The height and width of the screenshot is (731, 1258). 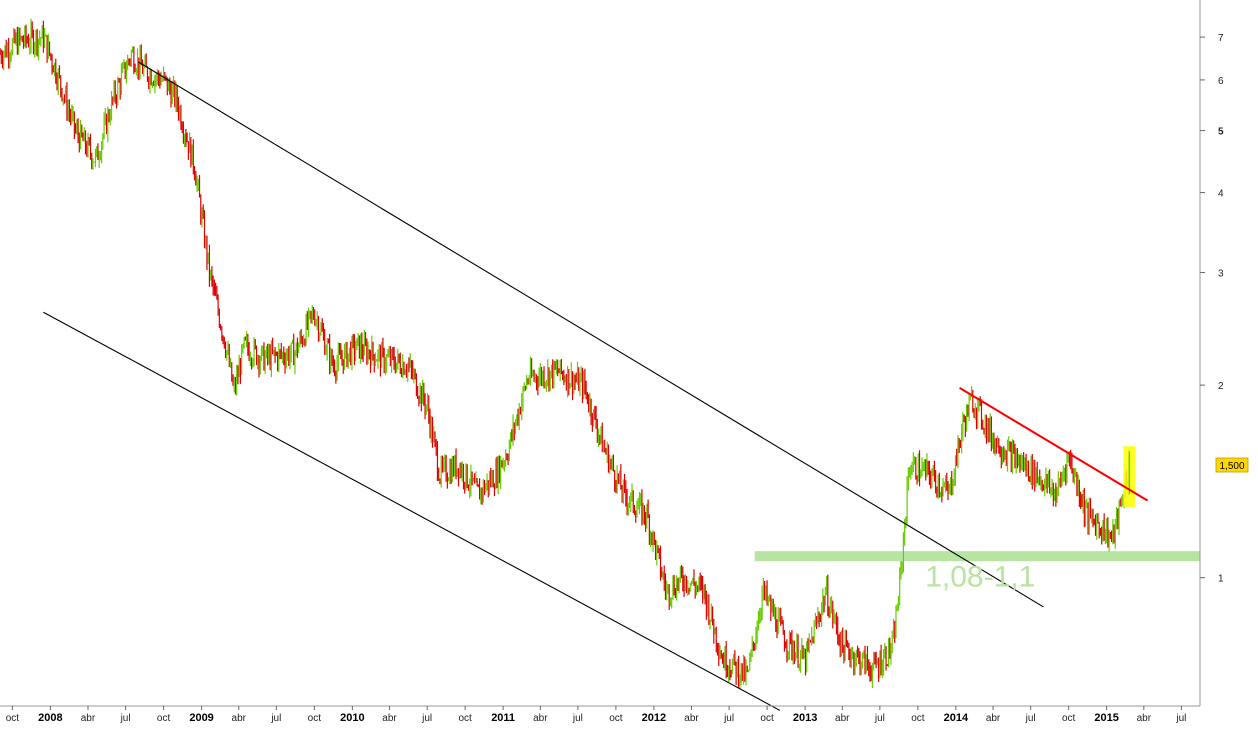 I want to click on y-tick-label: 1, so click(x=1221, y=579).